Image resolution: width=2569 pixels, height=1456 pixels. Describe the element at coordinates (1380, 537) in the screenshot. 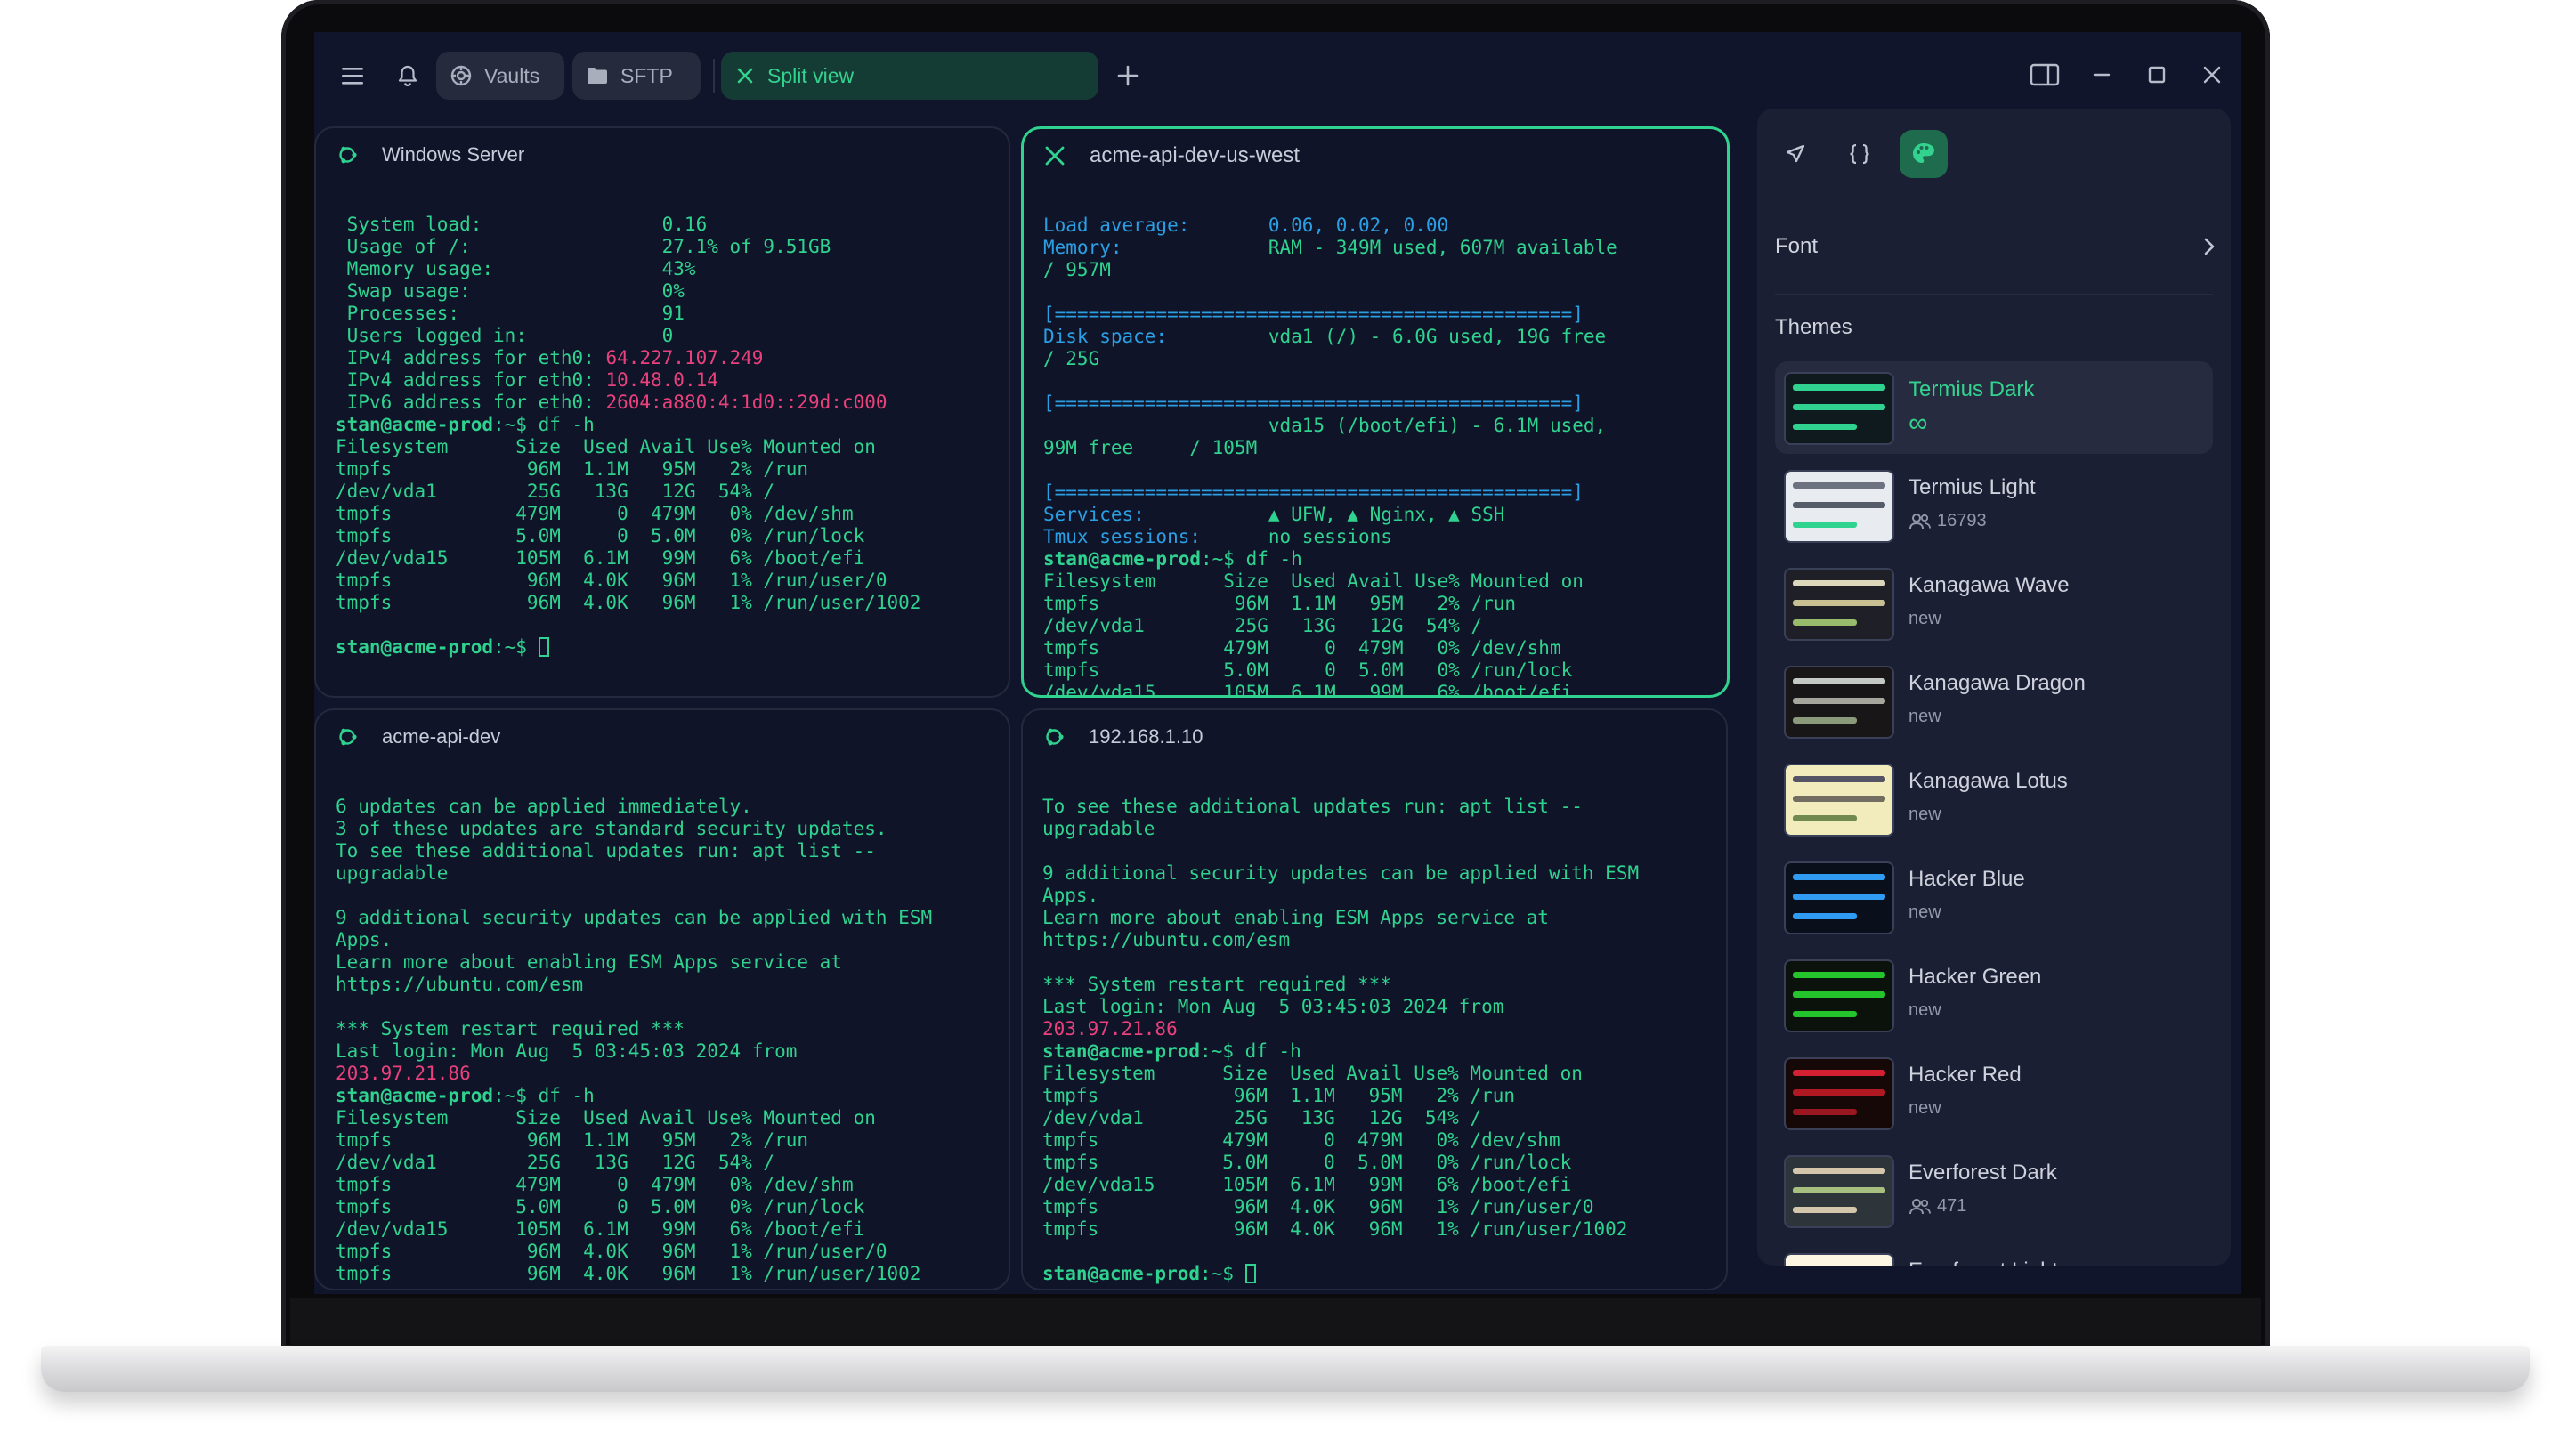

I see `terminal-line: Tmux sessions: no sessions` at that location.